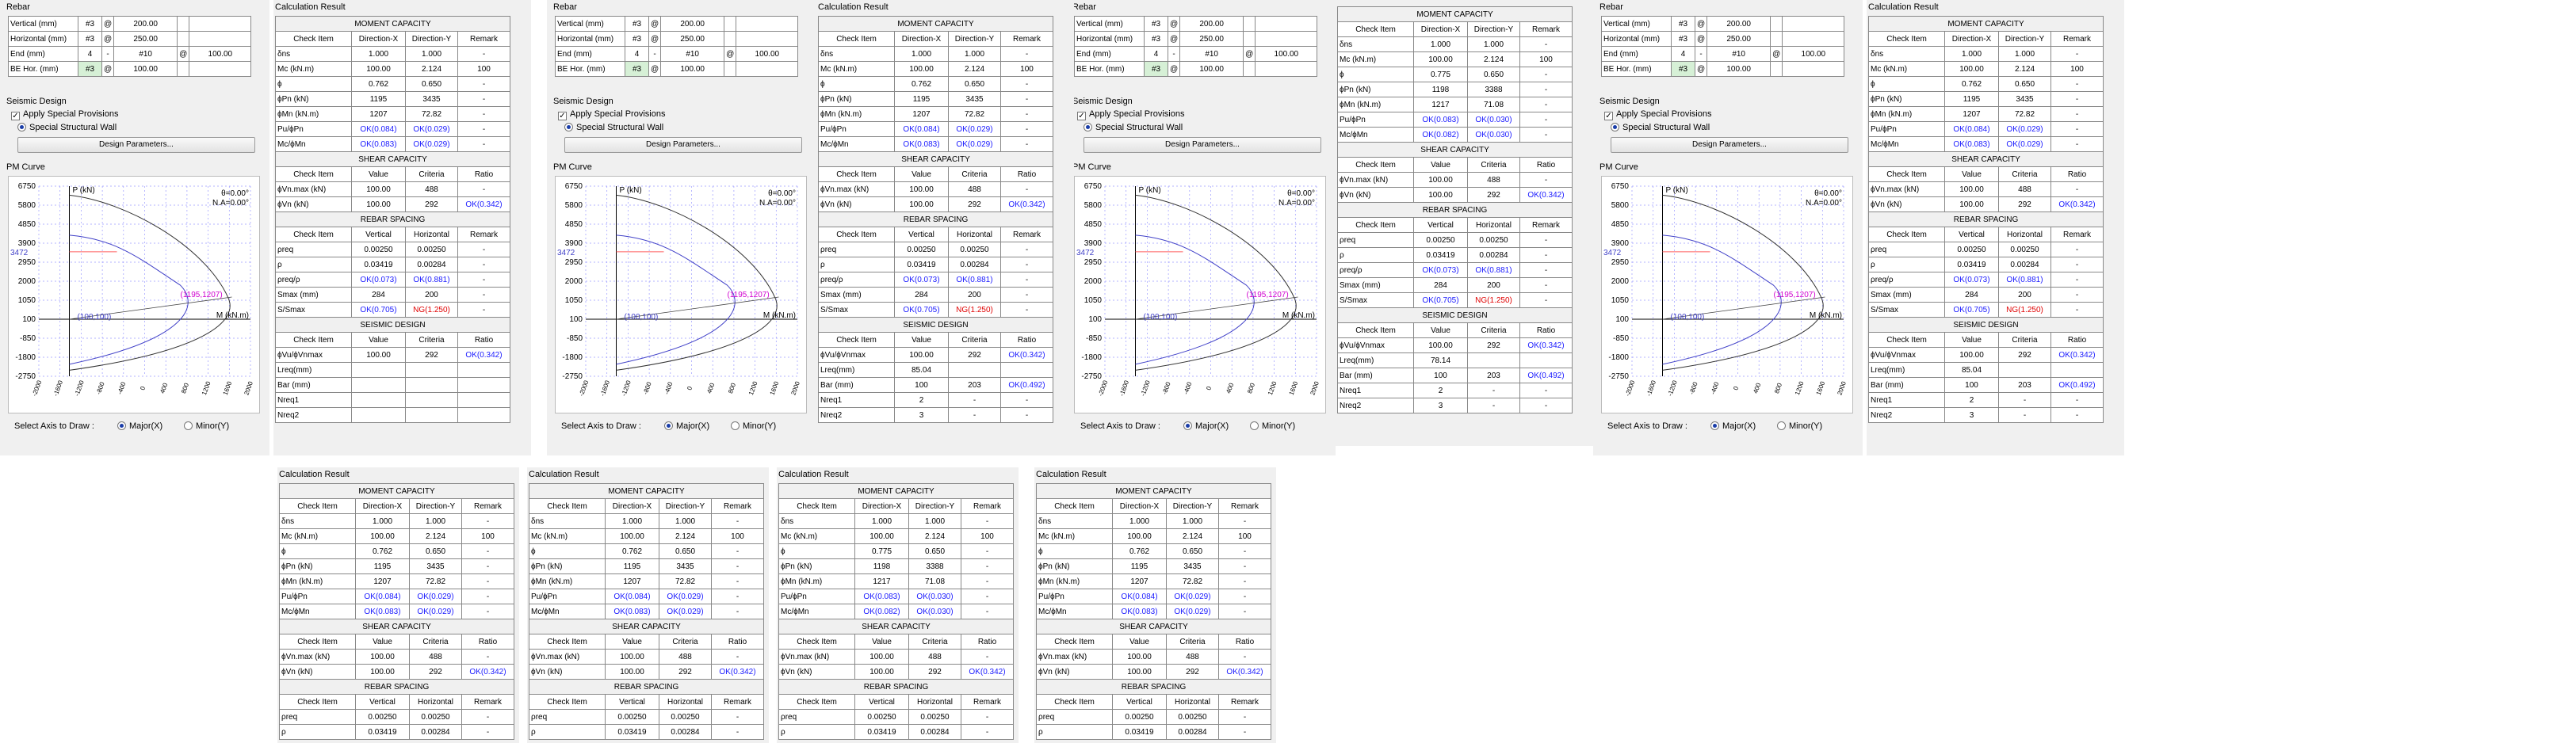 Image resolution: width=2576 pixels, height=743 pixels. What do you see at coordinates (313, 39) in the screenshot?
I see `column-header: Check Item` at bounding box center [313, 39].